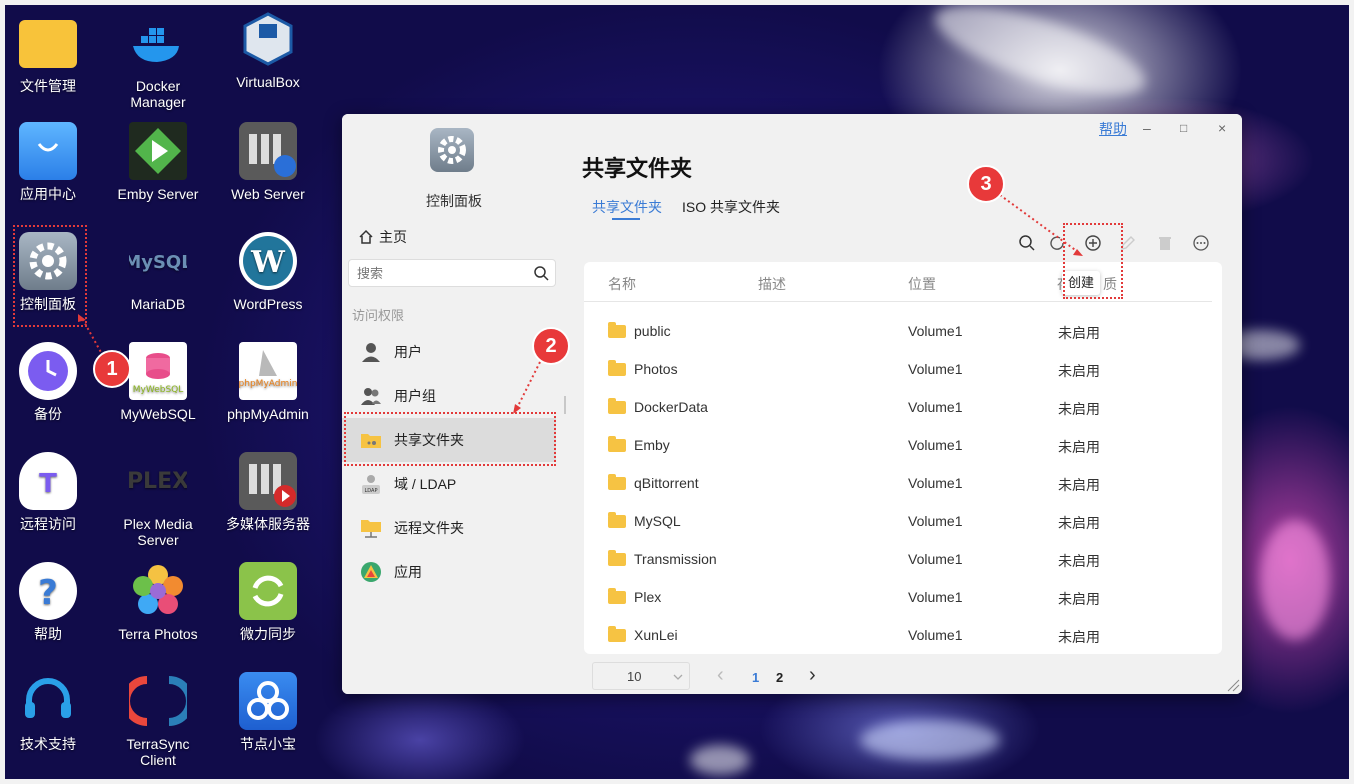 This screenshot has height=784, width=1354. What do you see at coordinates (986, 184) in the screenshot?
I see `annotation-badge-3: 3` at bounding box center [986, 184].